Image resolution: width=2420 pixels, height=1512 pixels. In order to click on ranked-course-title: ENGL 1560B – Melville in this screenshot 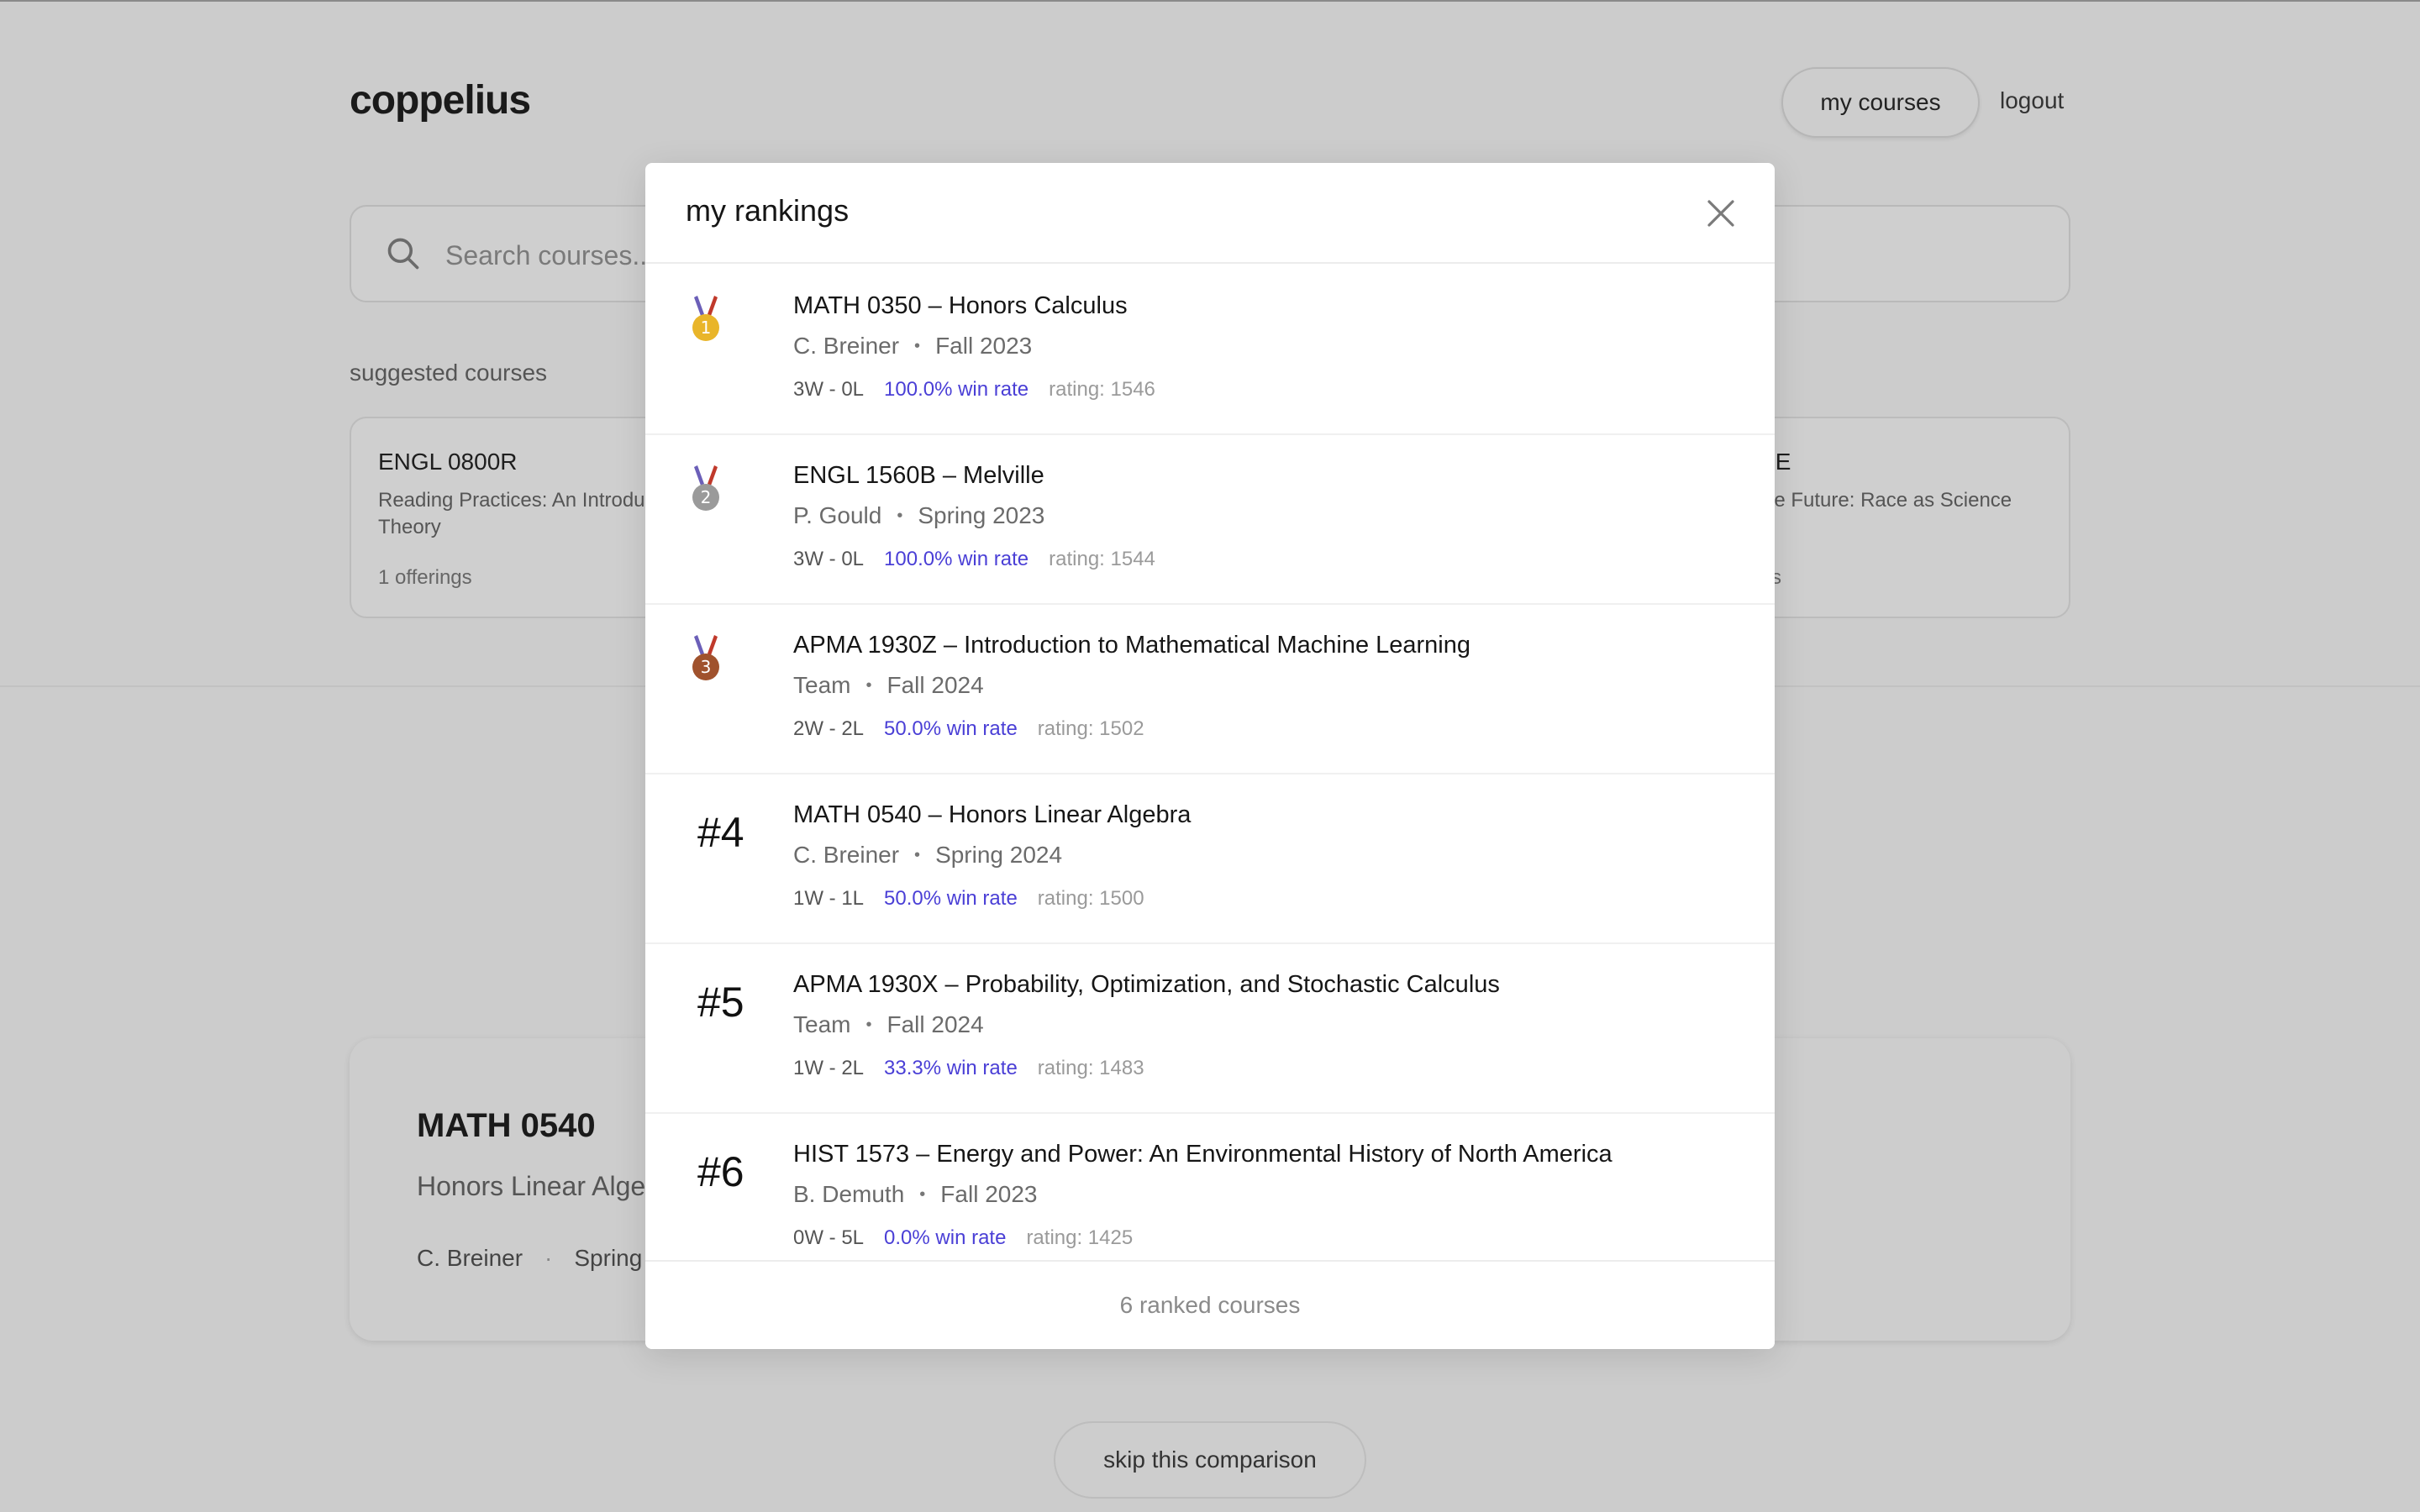, I will do `click(918, 475)`.